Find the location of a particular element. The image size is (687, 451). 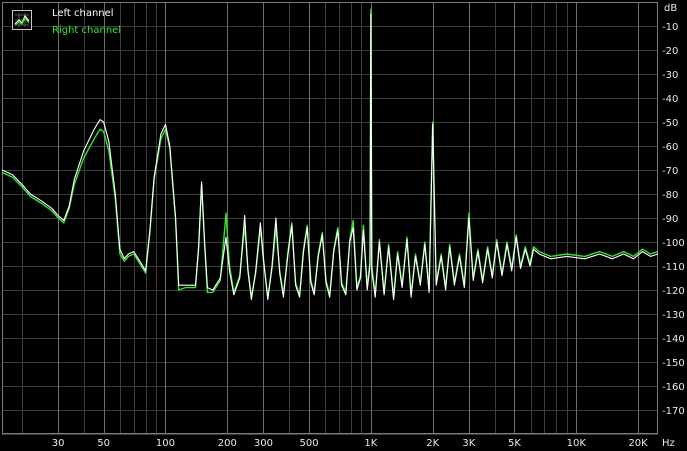

x-tick-label: 10K is located at coordinates (577, 443).